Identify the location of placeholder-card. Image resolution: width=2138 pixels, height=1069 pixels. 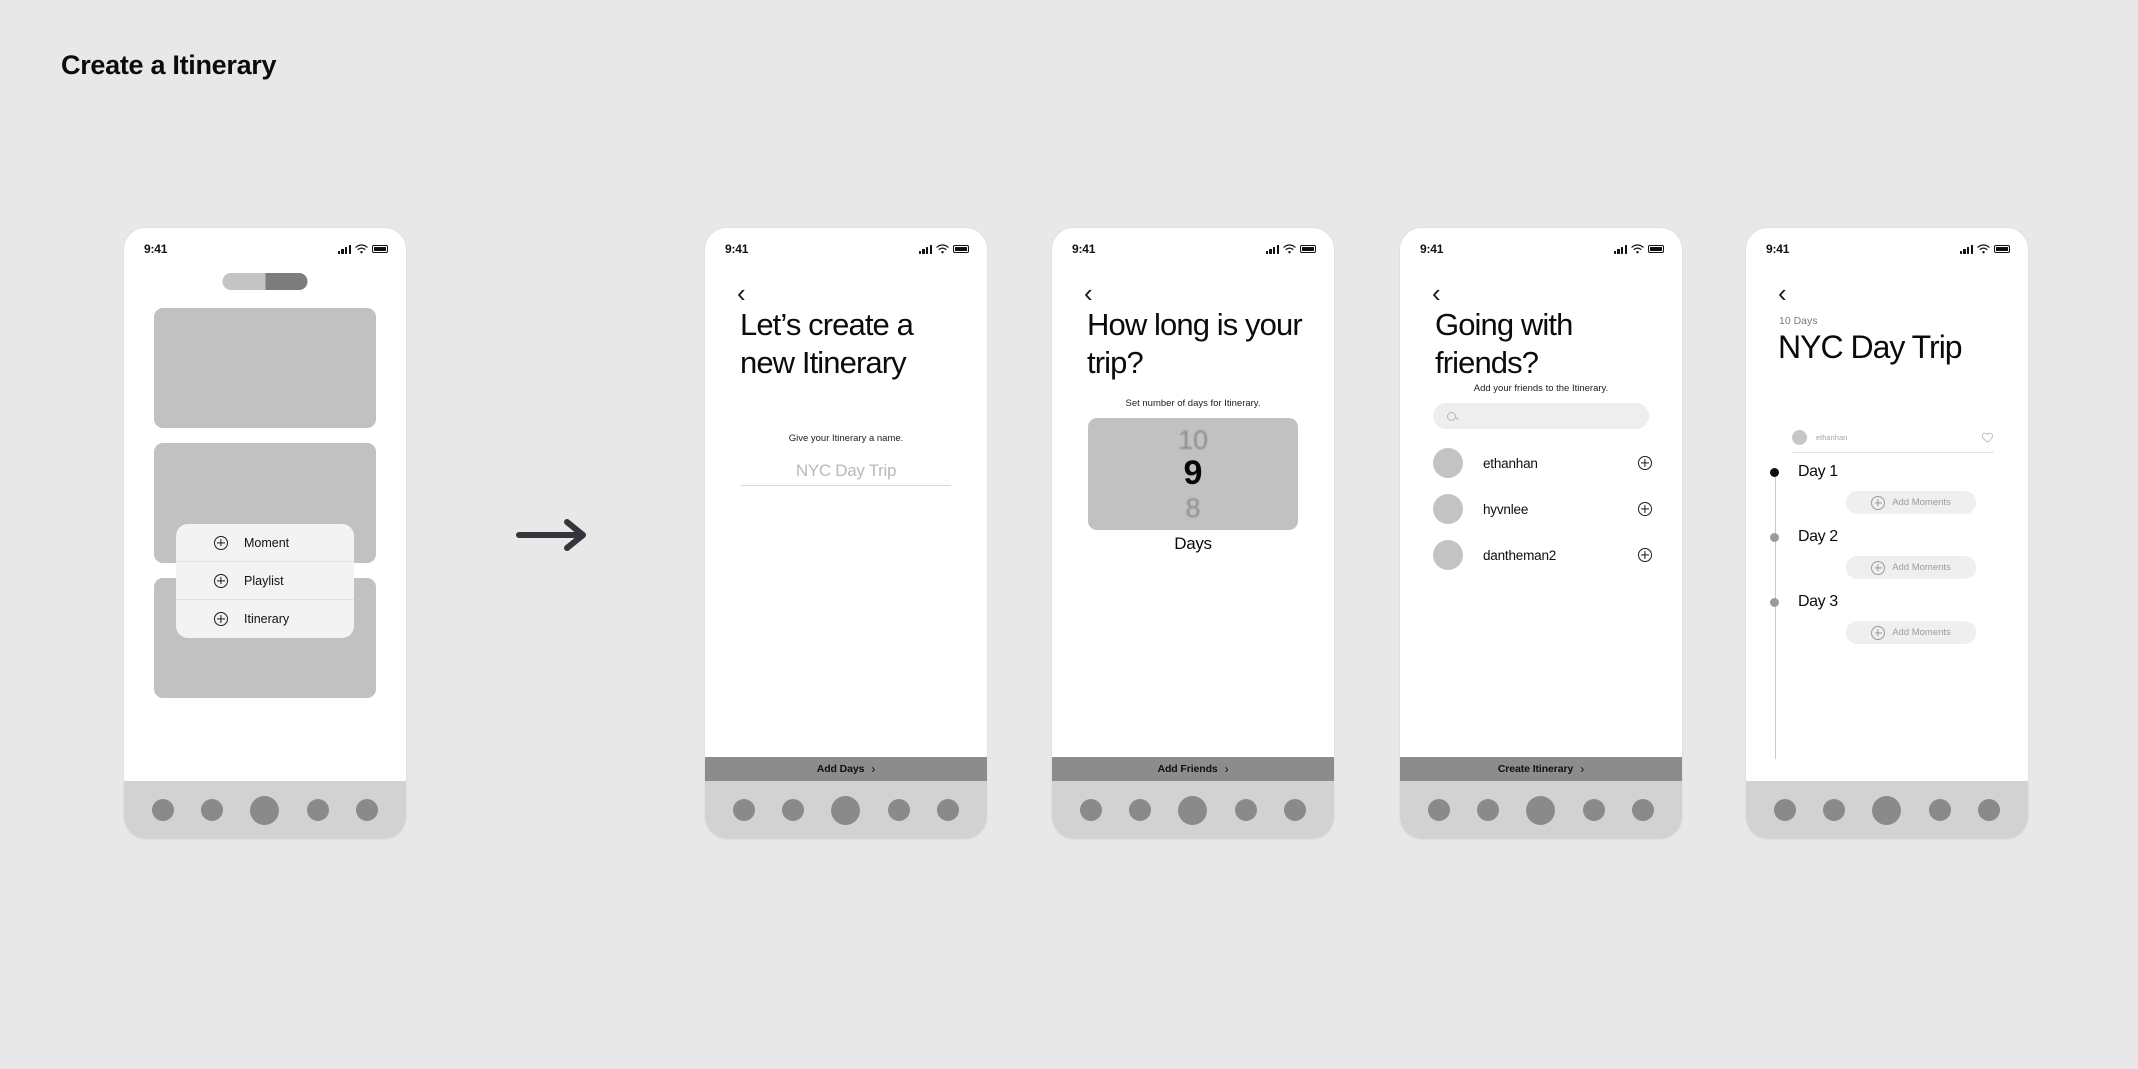
(265, 368).